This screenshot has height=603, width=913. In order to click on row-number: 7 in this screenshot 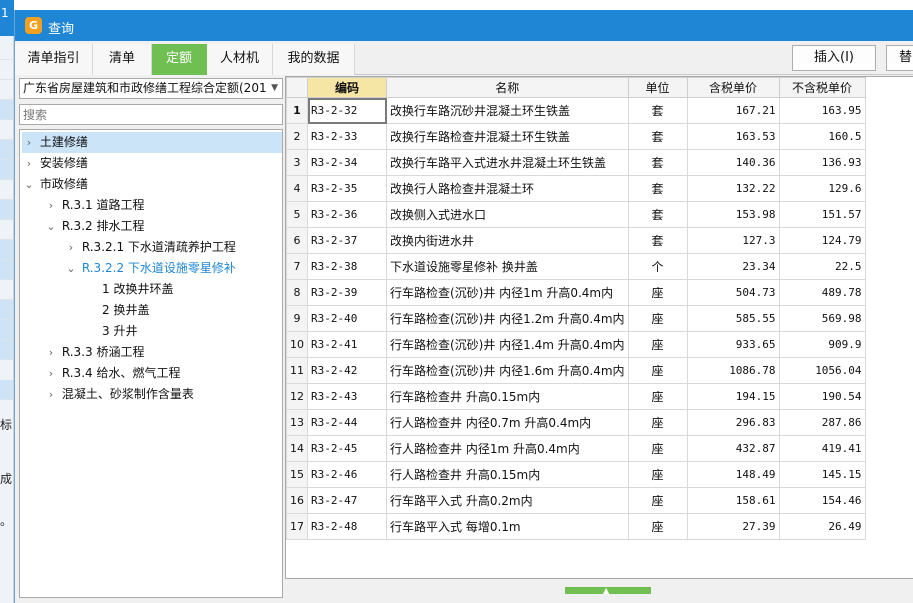, I will do `click(297, 266)`.